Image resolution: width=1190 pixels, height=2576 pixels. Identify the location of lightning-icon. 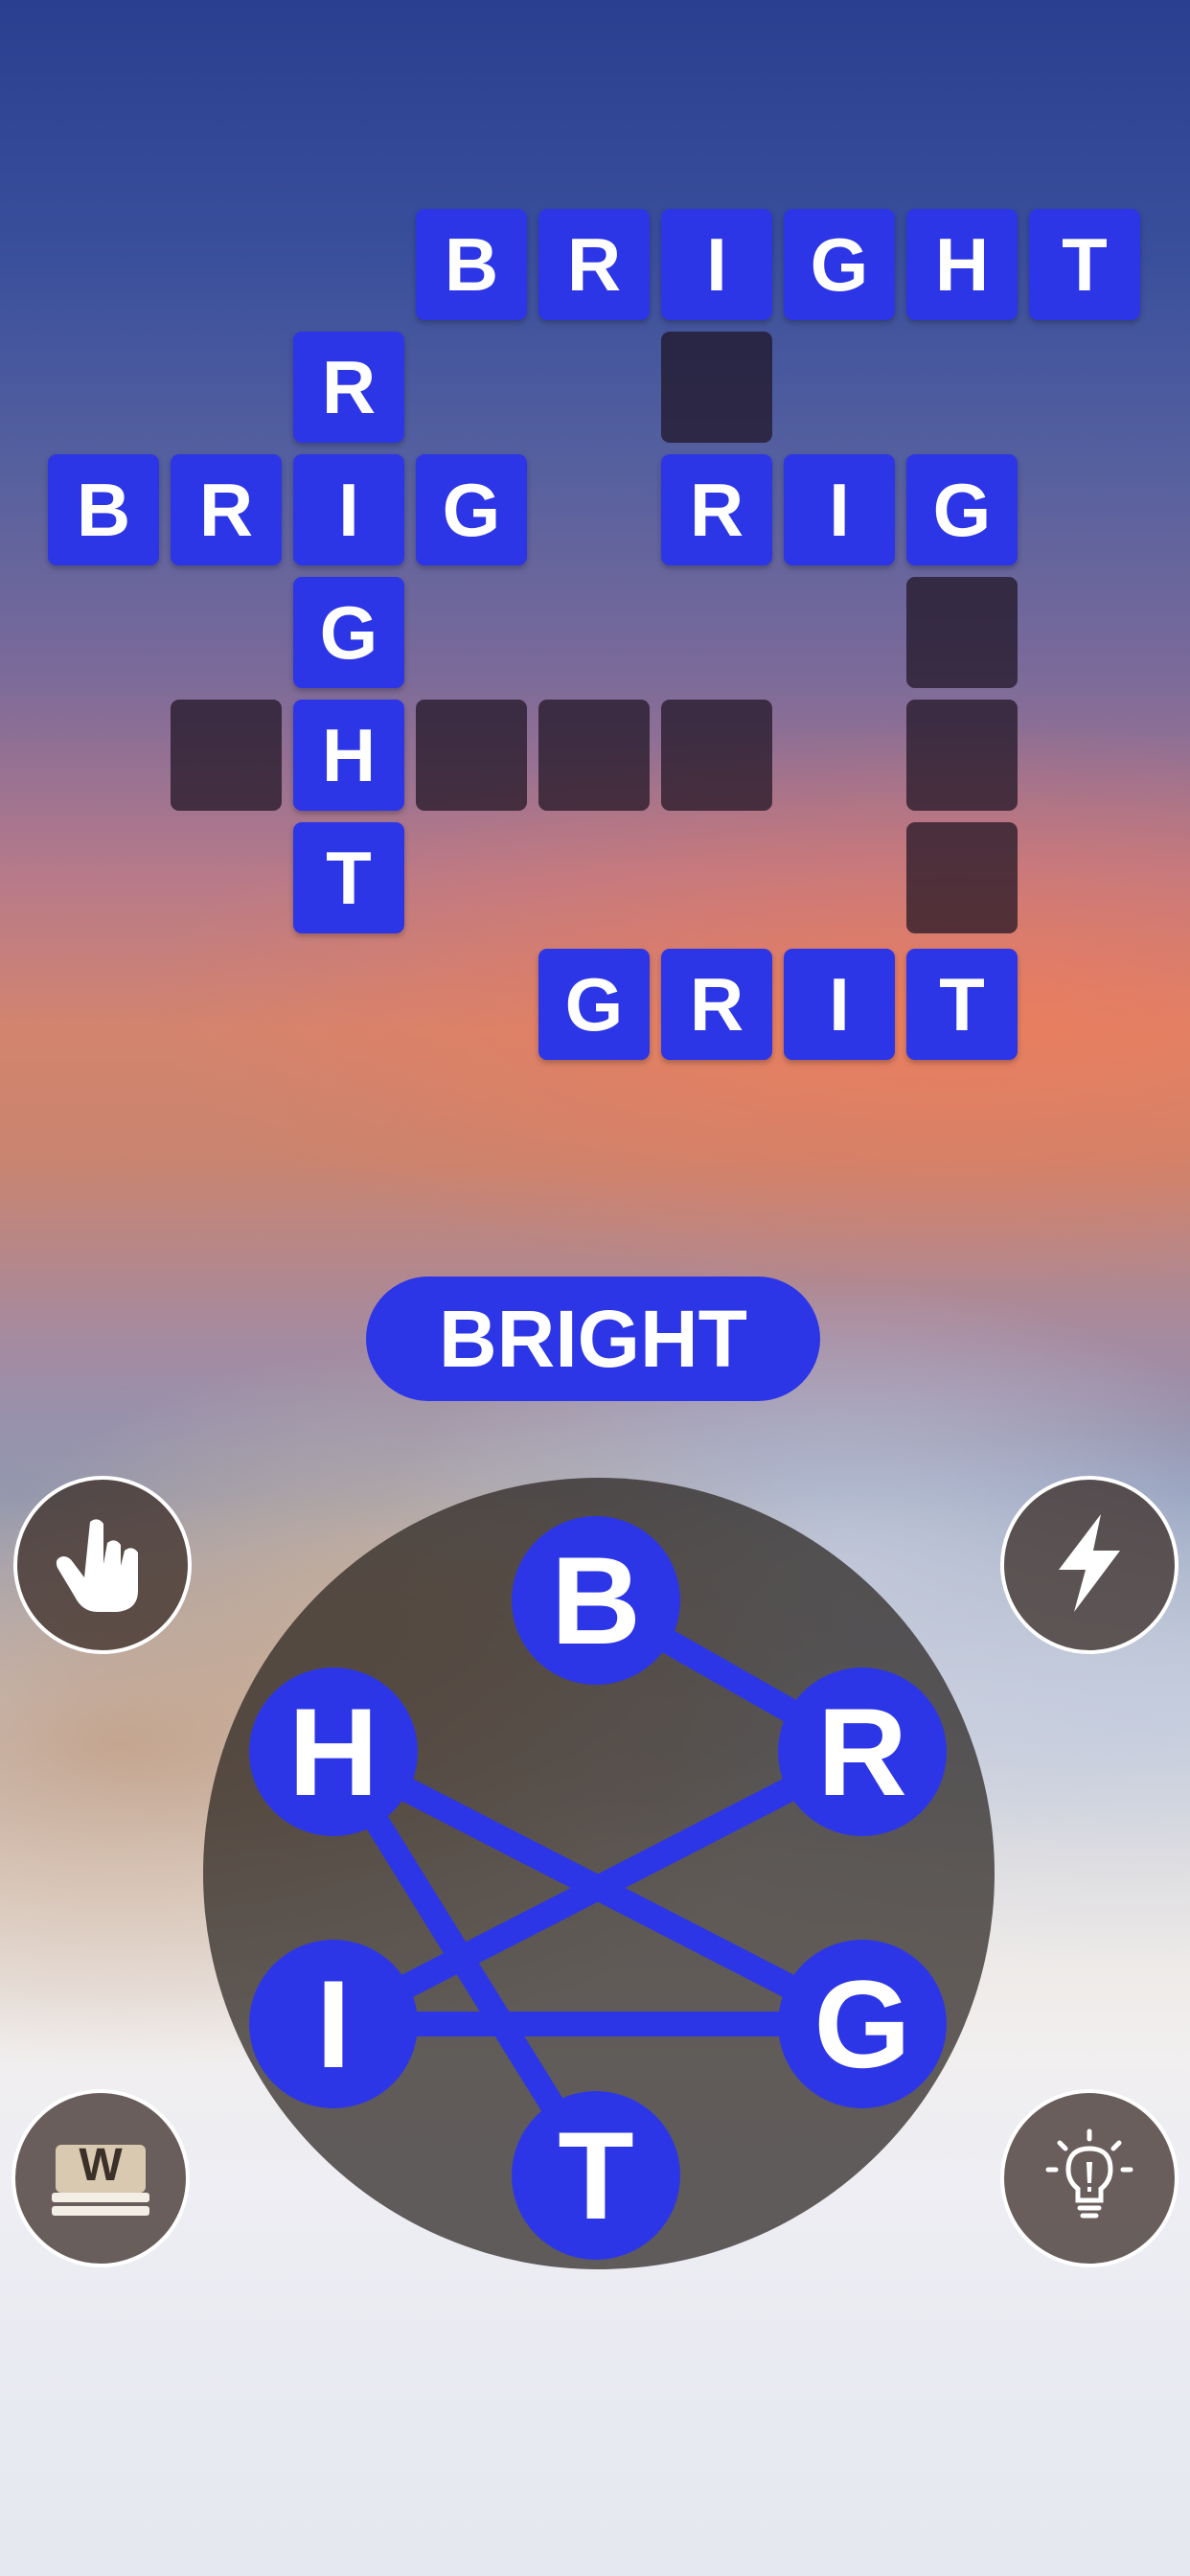
(1089, 1565).